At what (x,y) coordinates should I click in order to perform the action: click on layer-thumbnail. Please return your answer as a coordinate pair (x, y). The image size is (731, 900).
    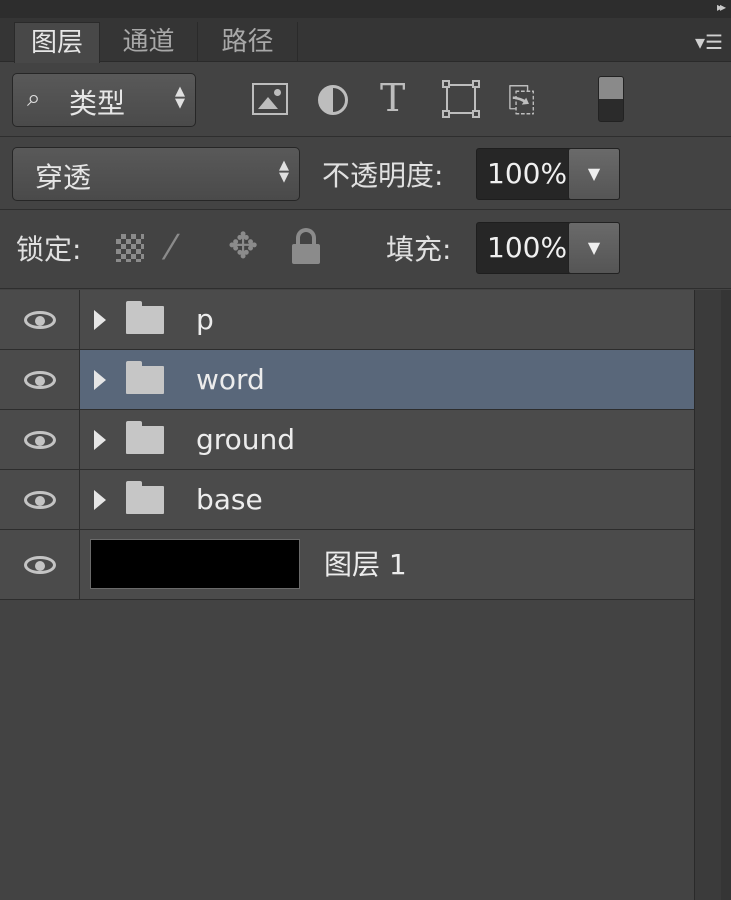
    Looking at the image, I should click on (195, 564).